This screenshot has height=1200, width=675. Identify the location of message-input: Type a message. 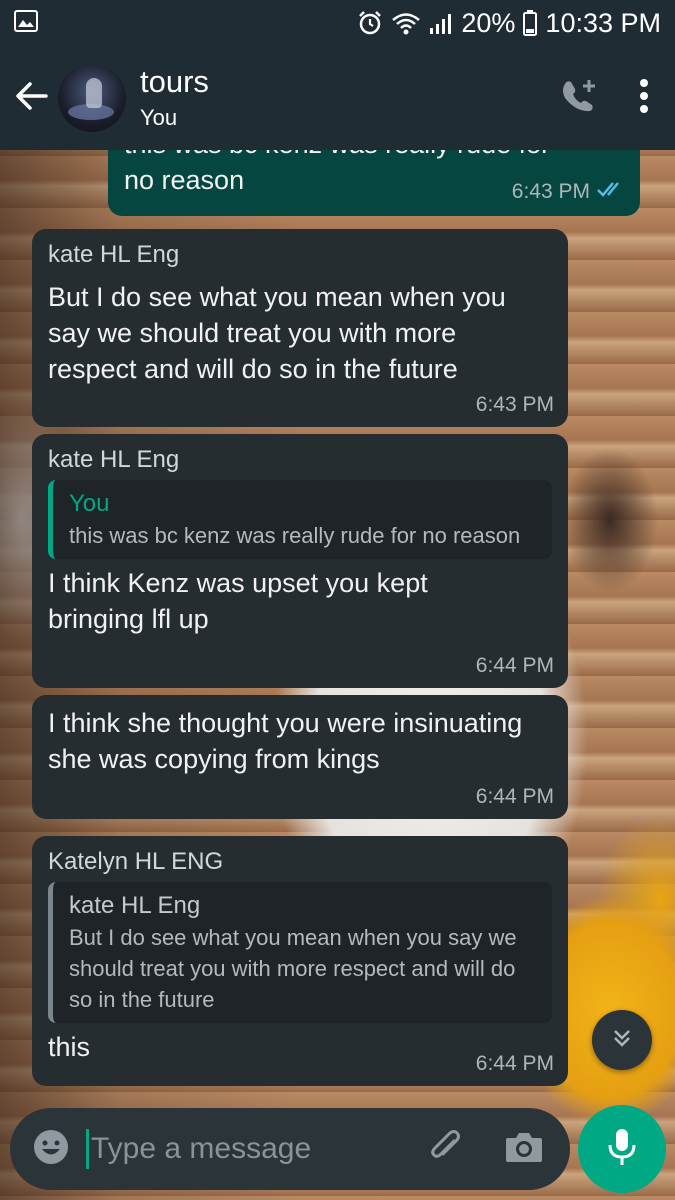
(258, 1149).